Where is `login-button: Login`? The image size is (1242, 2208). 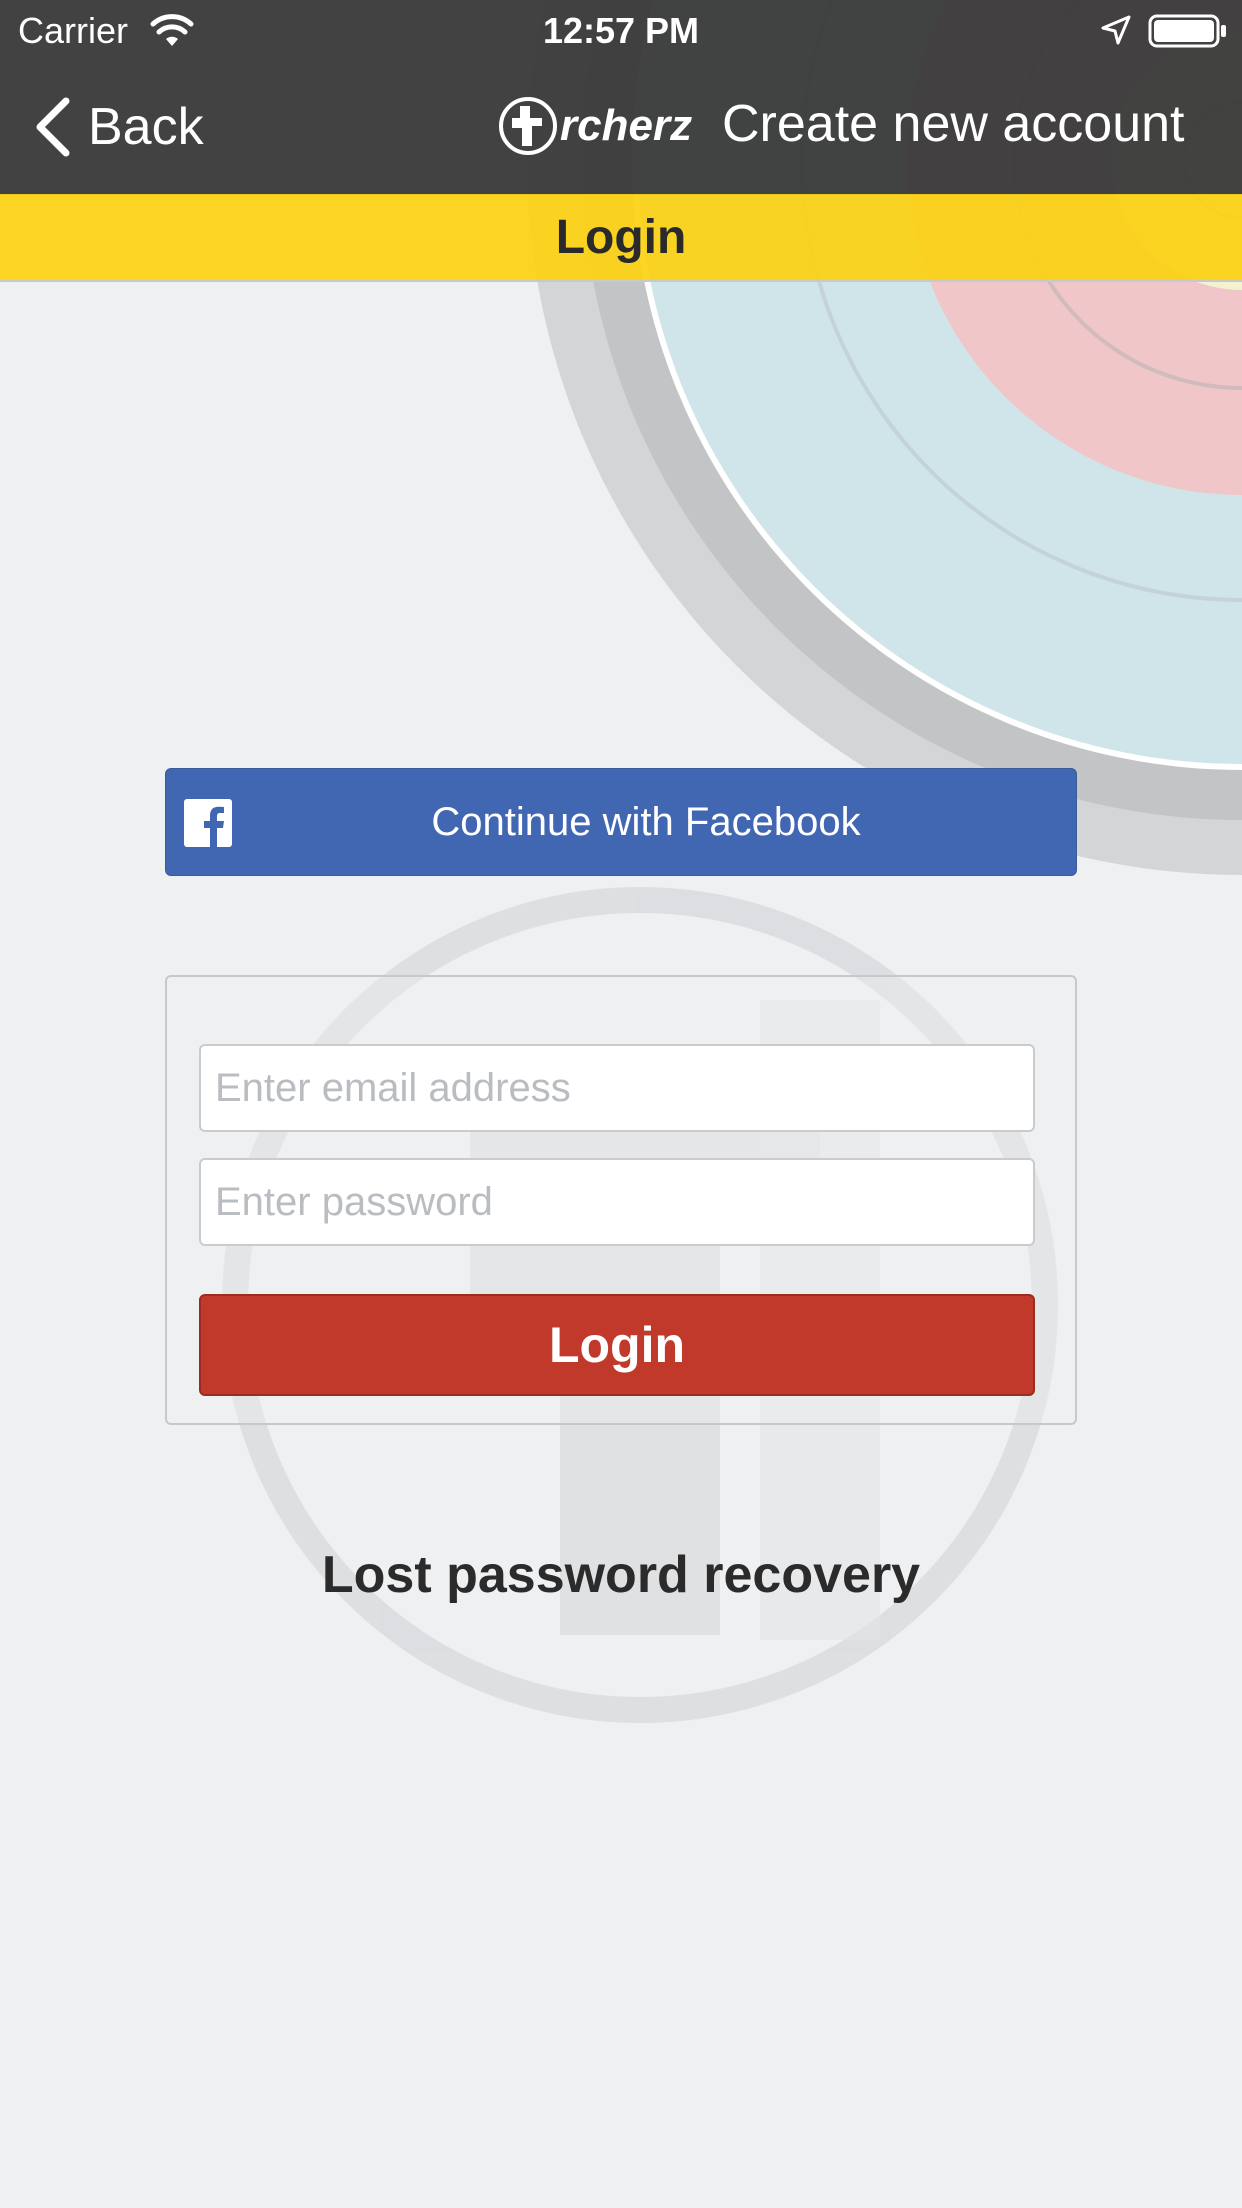
login-button: Login is located at coordinates (617, 1345).